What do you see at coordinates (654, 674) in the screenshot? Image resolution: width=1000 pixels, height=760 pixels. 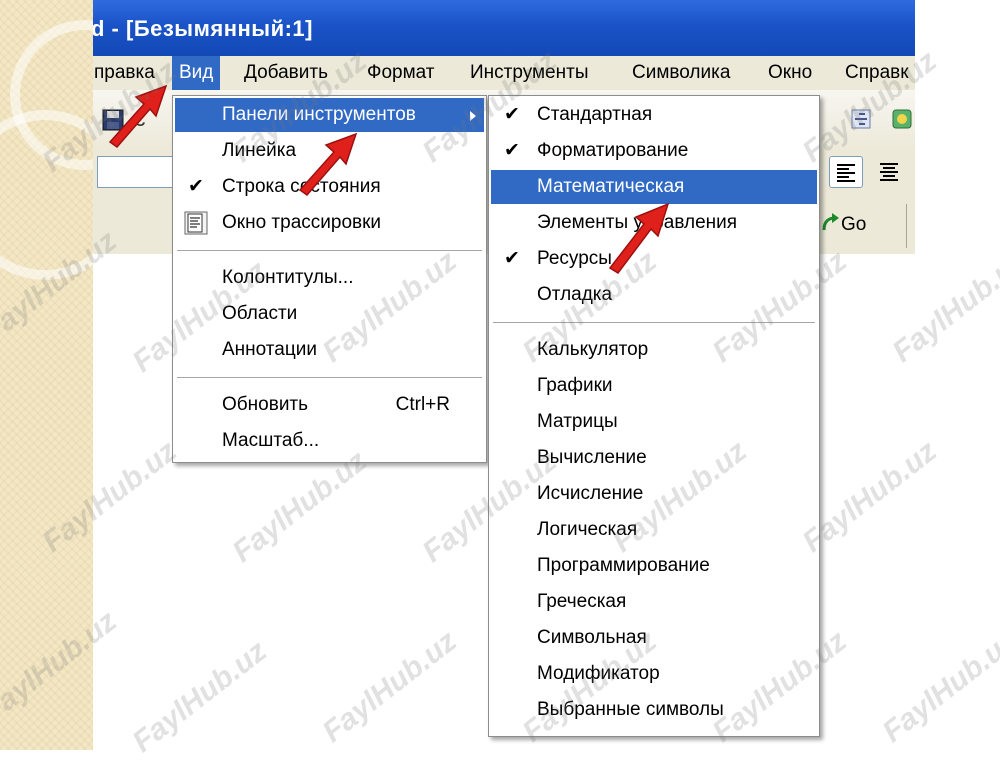 I see `submenu-item-modifier: Модификатор` at bounding box center [654, 674].